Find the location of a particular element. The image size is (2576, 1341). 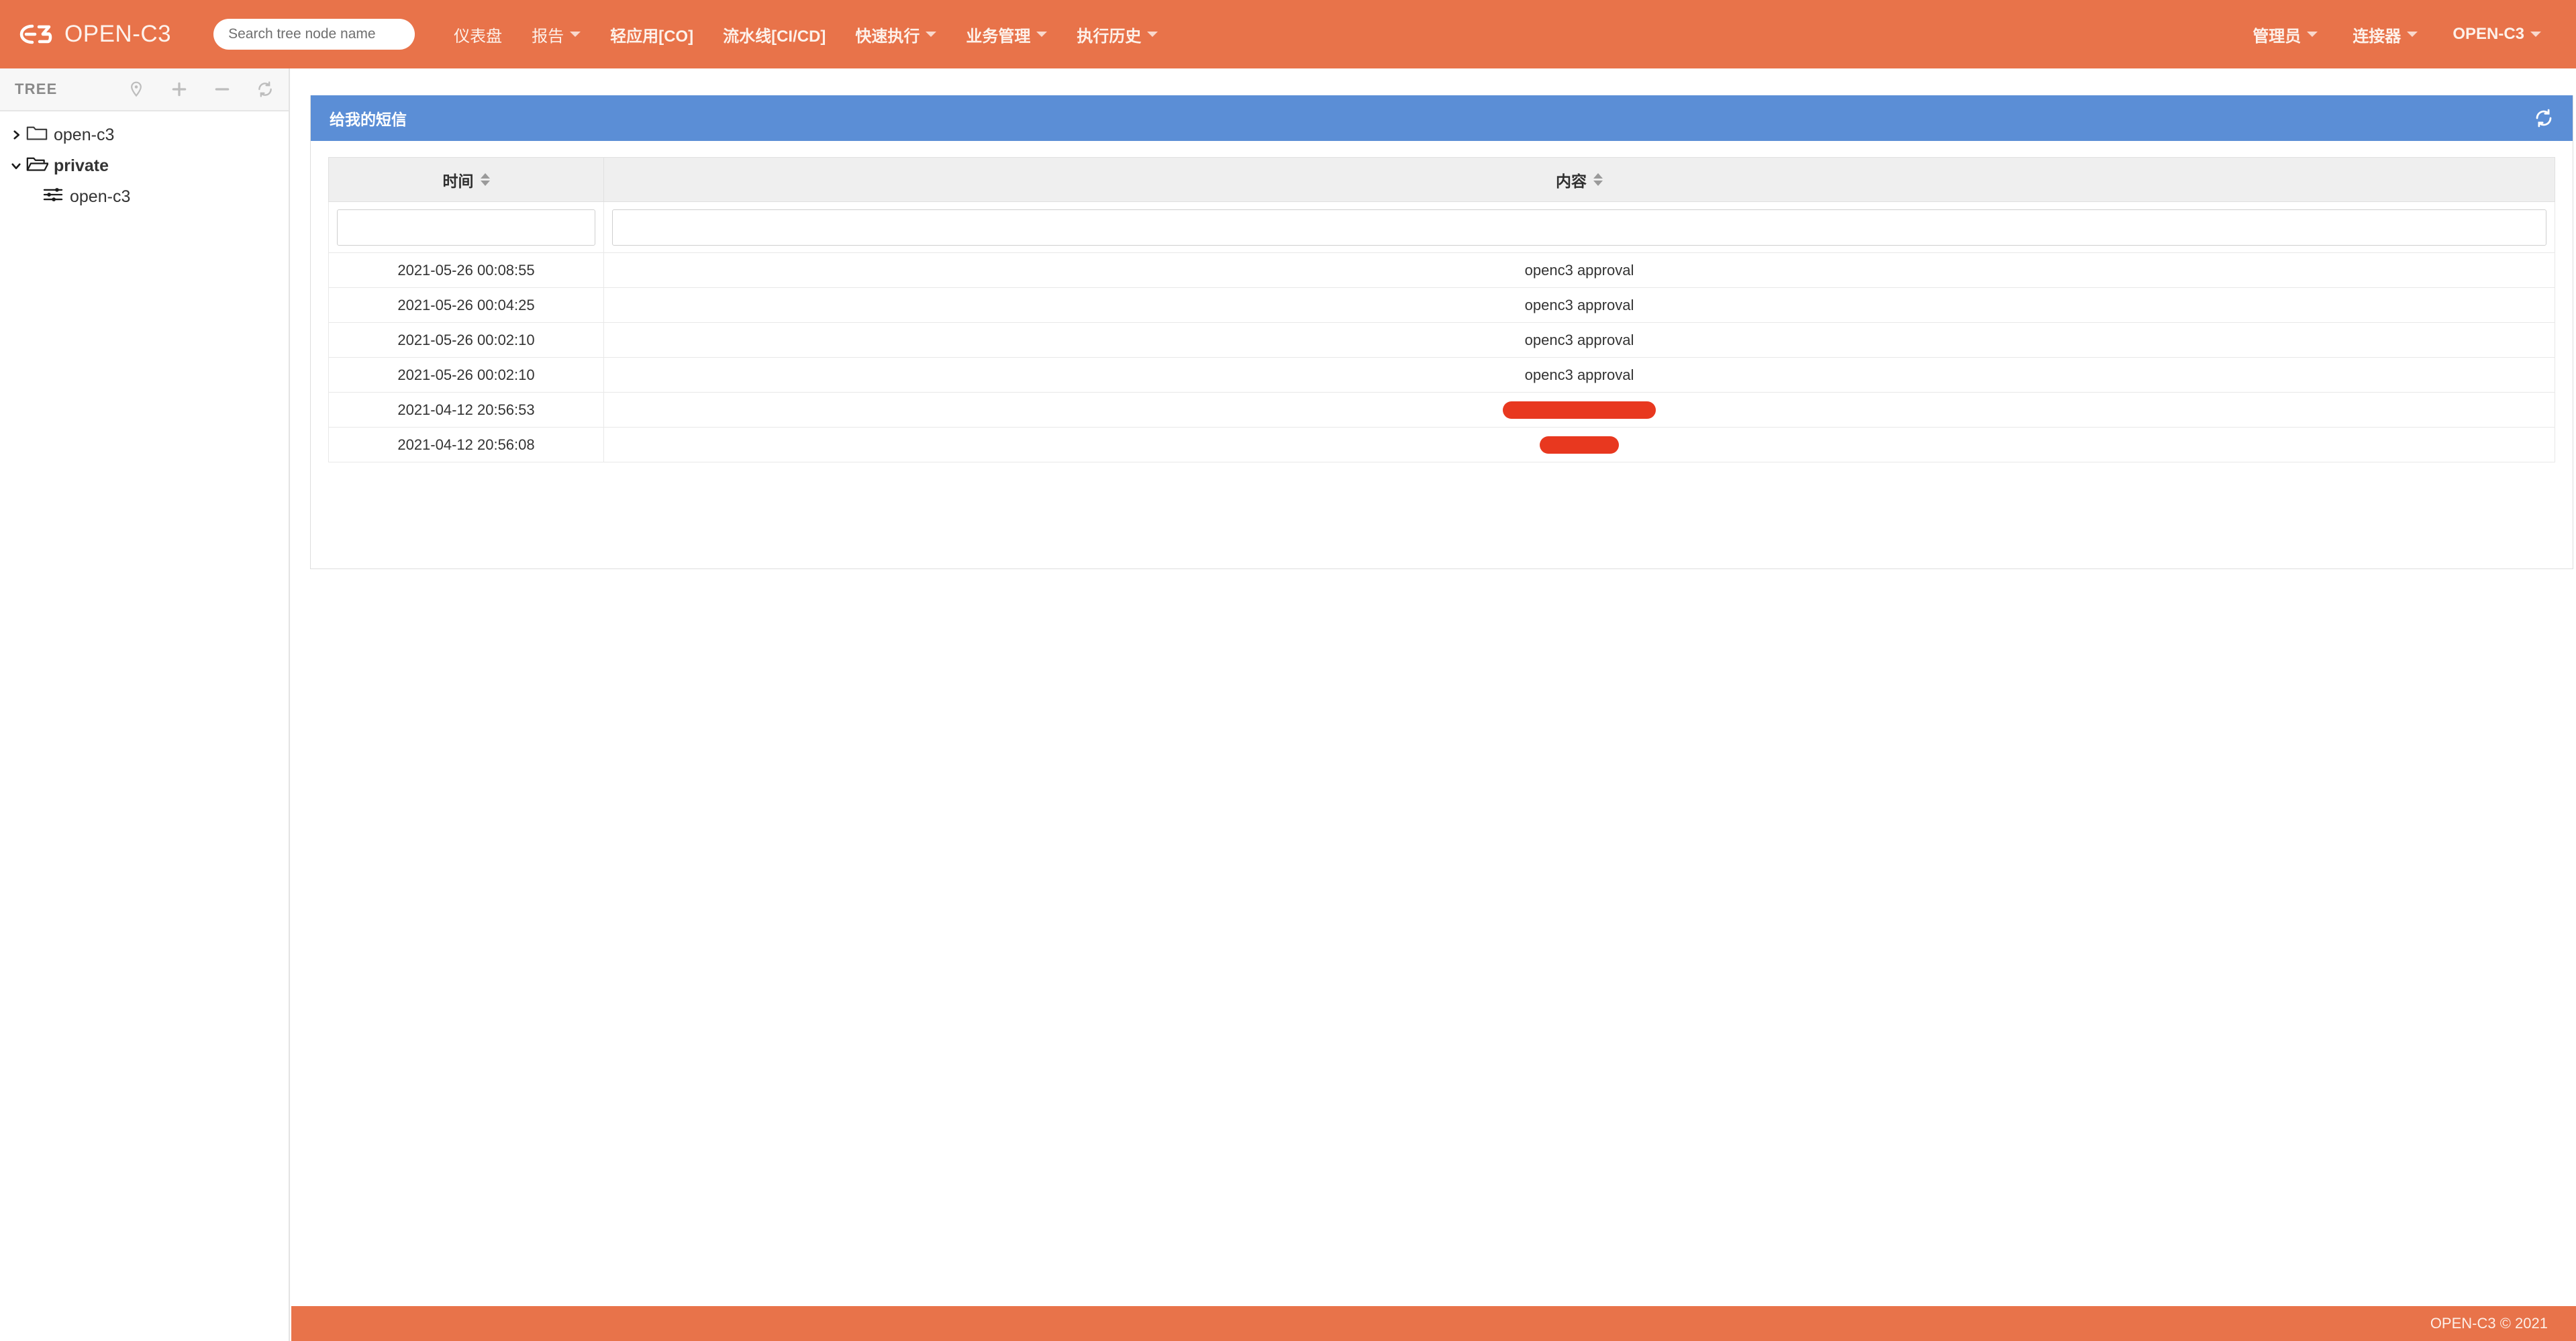

sidebar: TREE open-c3 private open-c3 is located at coordinates (145, 704).